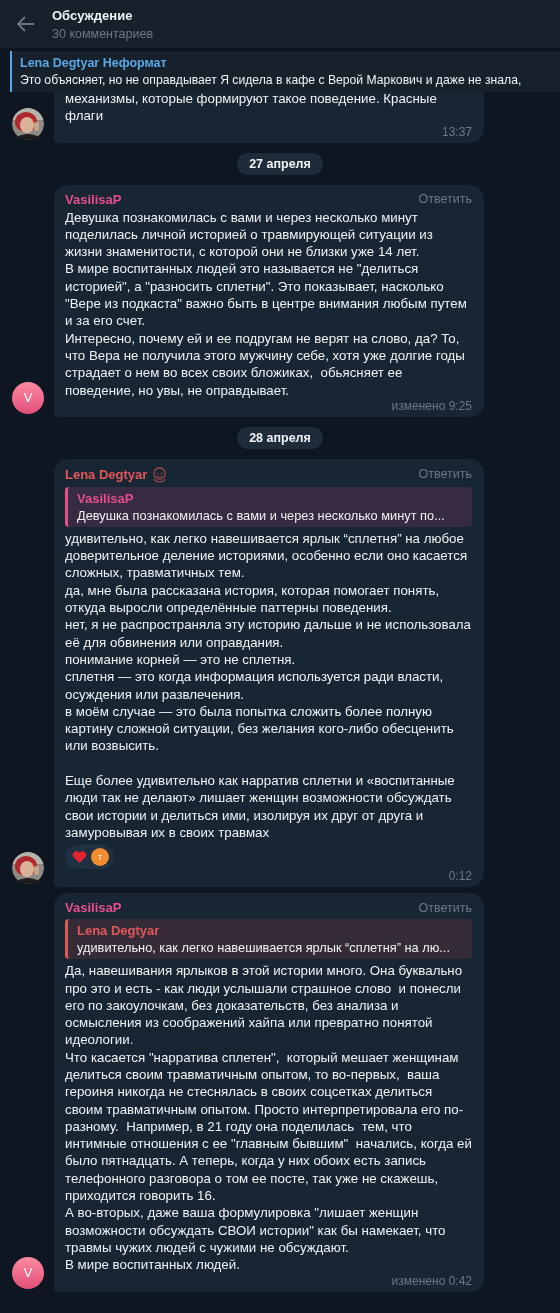  What do you see at coordinates (431, 1280) in the screenshot?
I see `message-time: изменено 0:42` at bounding box center [431, 1280].